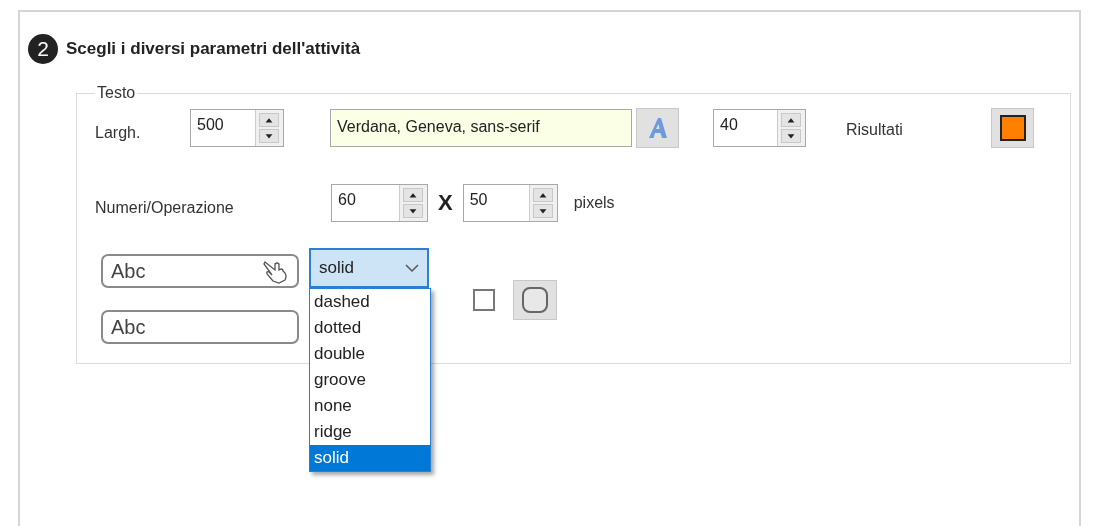  Describe the element at coordinates (370, 406) in the screenshot. I see `dropdown-option: none` at that location.